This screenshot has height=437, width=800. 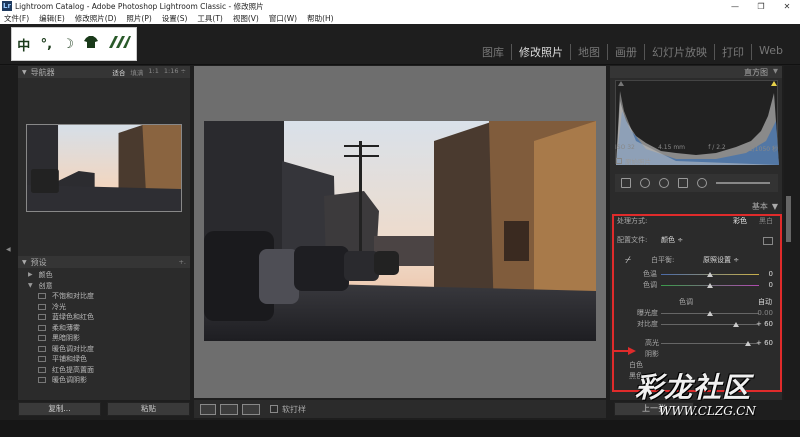 I want to click on module-library: 图库, so click(x=494, y=52).